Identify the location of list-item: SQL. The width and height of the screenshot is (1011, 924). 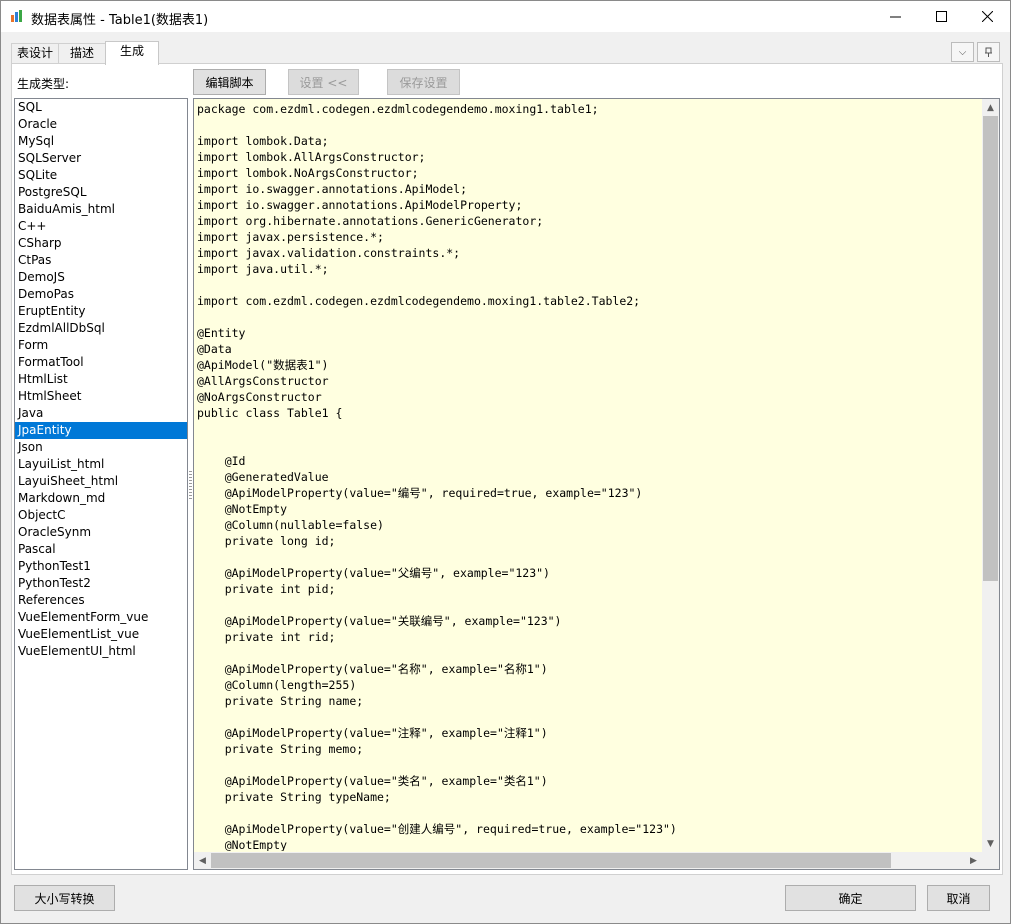
(101, 107).